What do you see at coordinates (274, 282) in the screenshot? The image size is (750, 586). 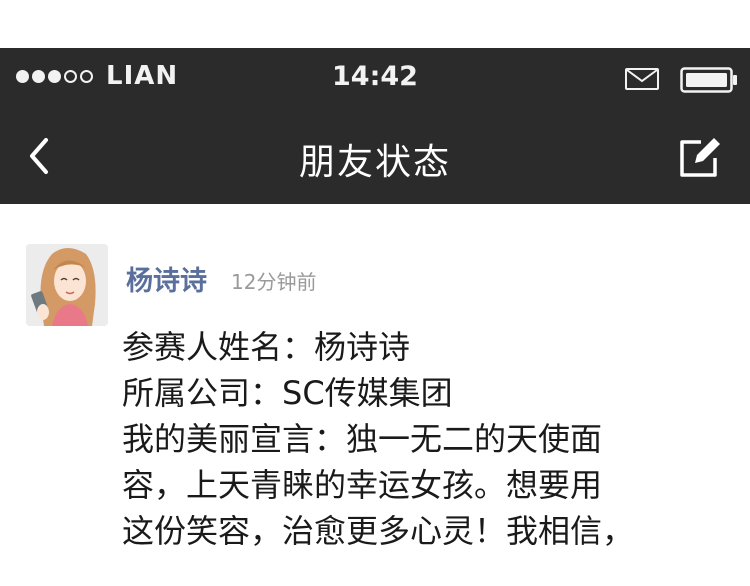 I see `post-timestamp: 12分钟前` at bounding box center [274, 282].